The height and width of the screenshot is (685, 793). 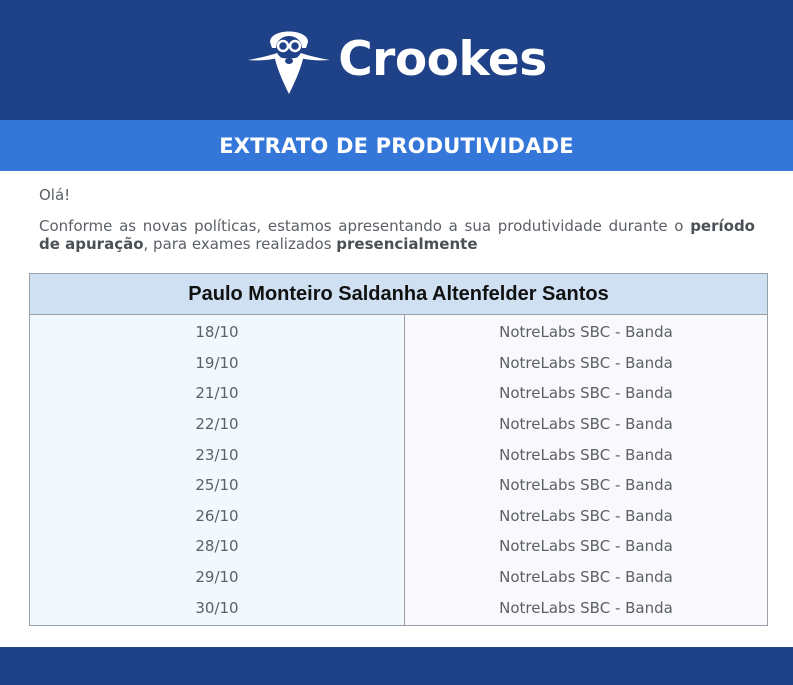 What do you see at coordinates (217, 454) in the screenshot?
I see `date-cell: 23/10` at bounding box center [217, 454].